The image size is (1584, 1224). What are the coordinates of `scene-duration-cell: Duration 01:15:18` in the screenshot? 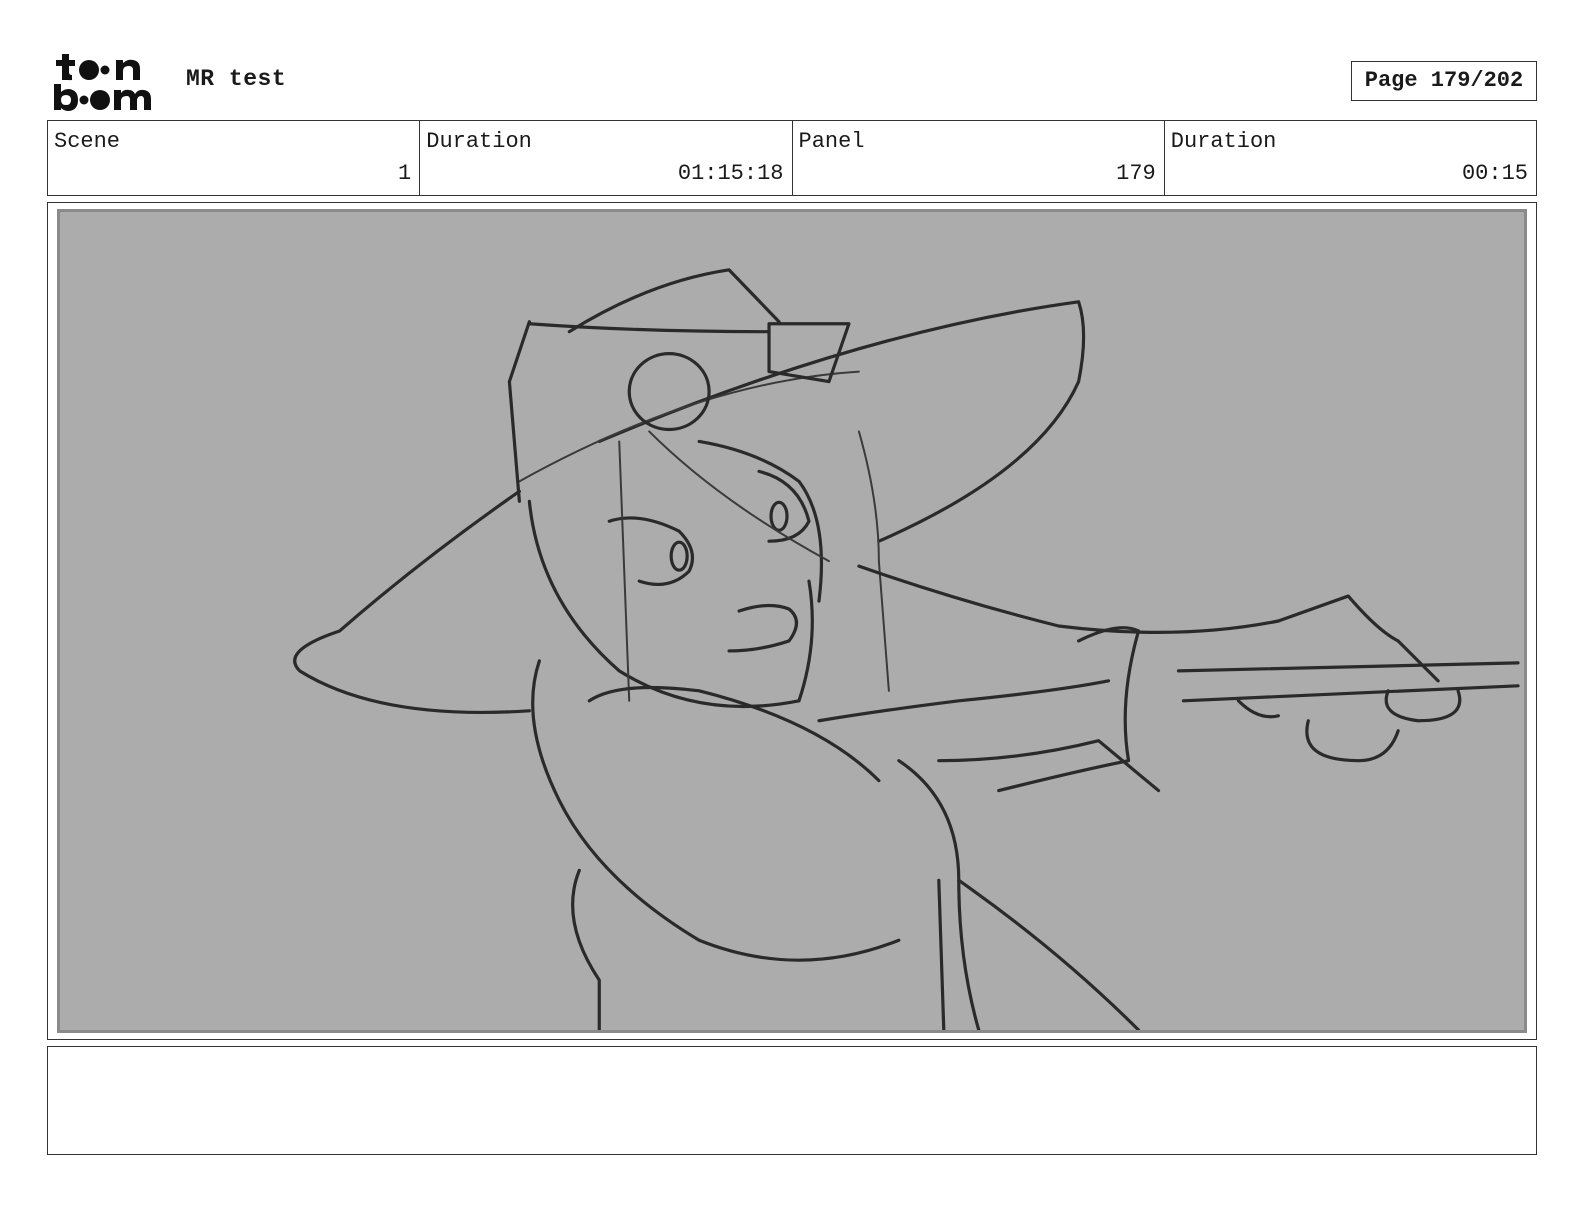 It's located at (606, 158).